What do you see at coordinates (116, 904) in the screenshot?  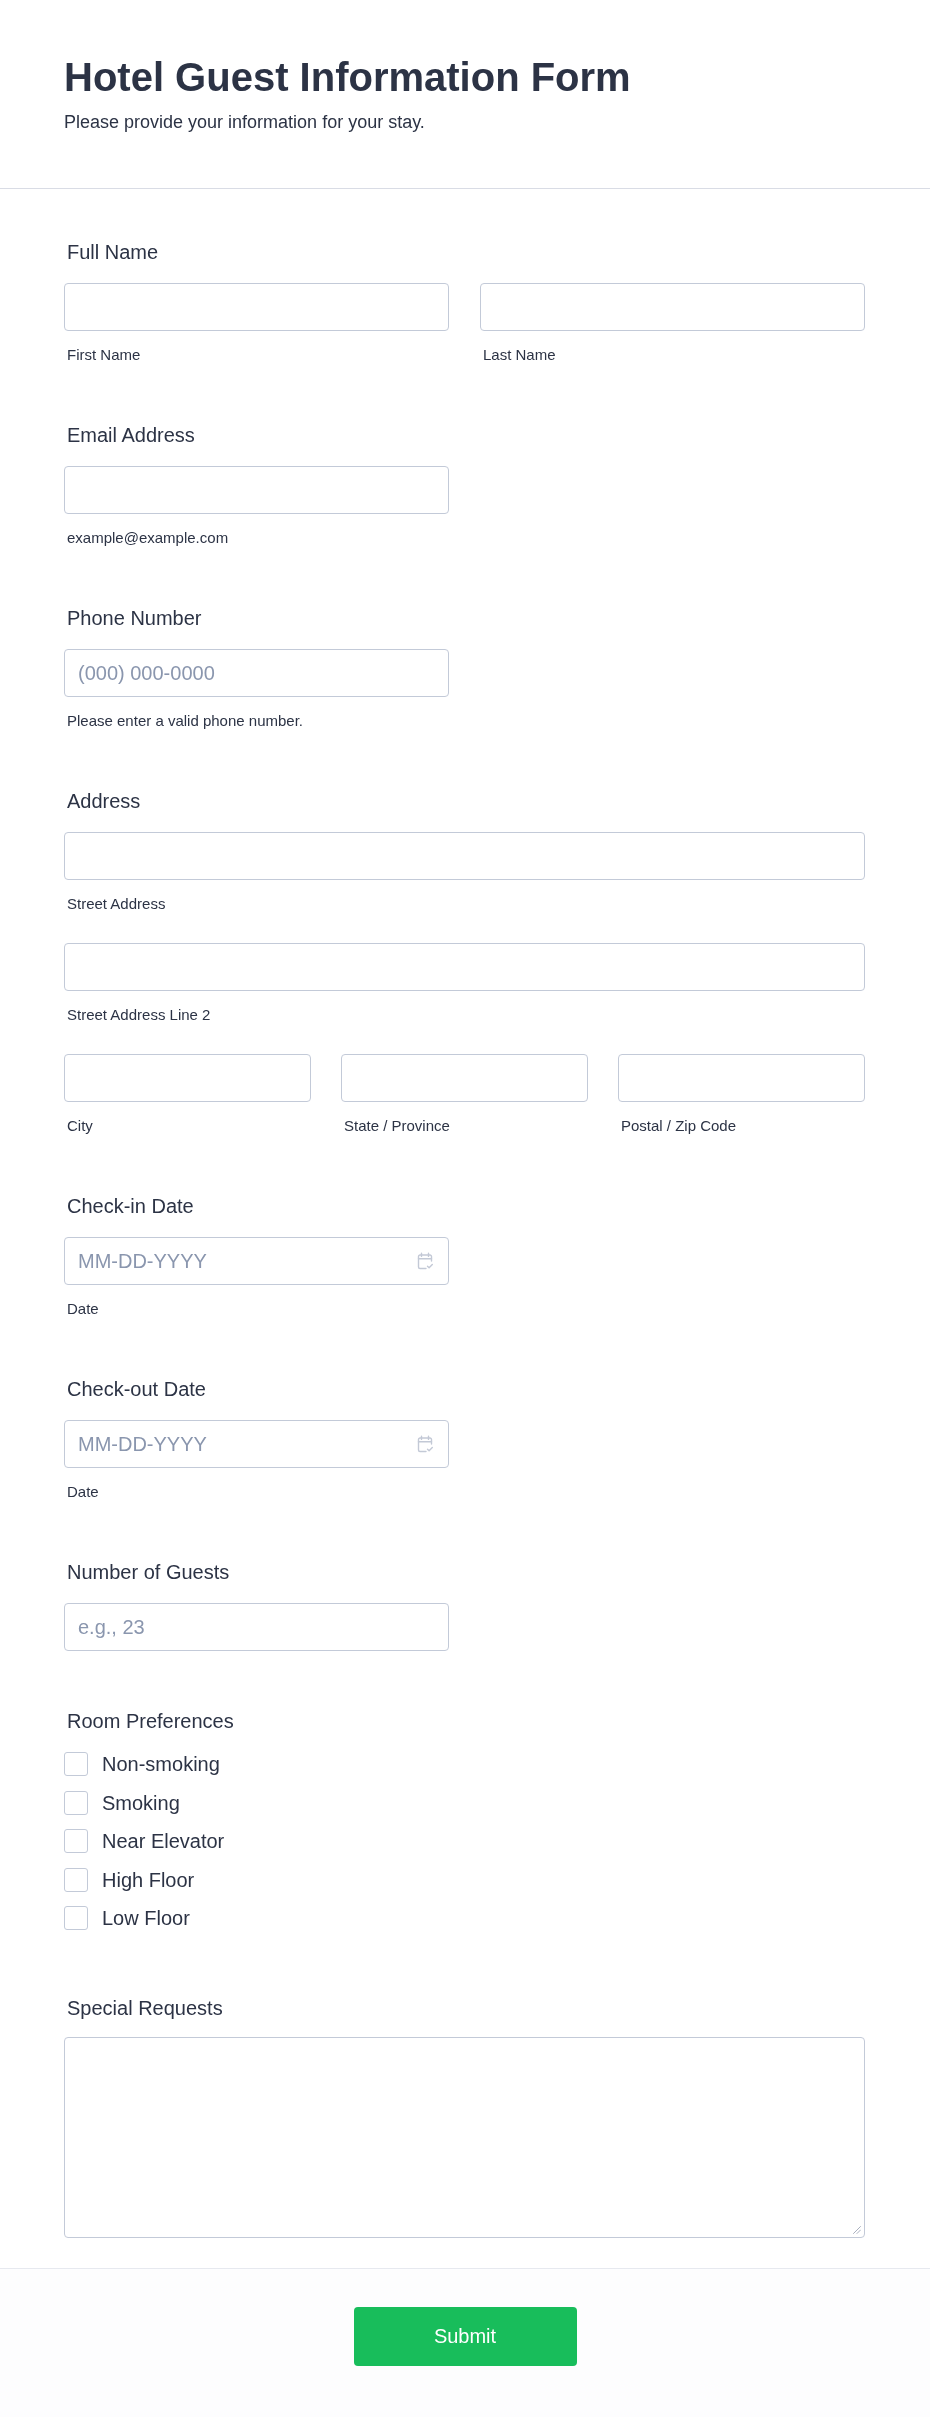 I see `field-sublabel: Street Address` at bounding box center [116, 904].